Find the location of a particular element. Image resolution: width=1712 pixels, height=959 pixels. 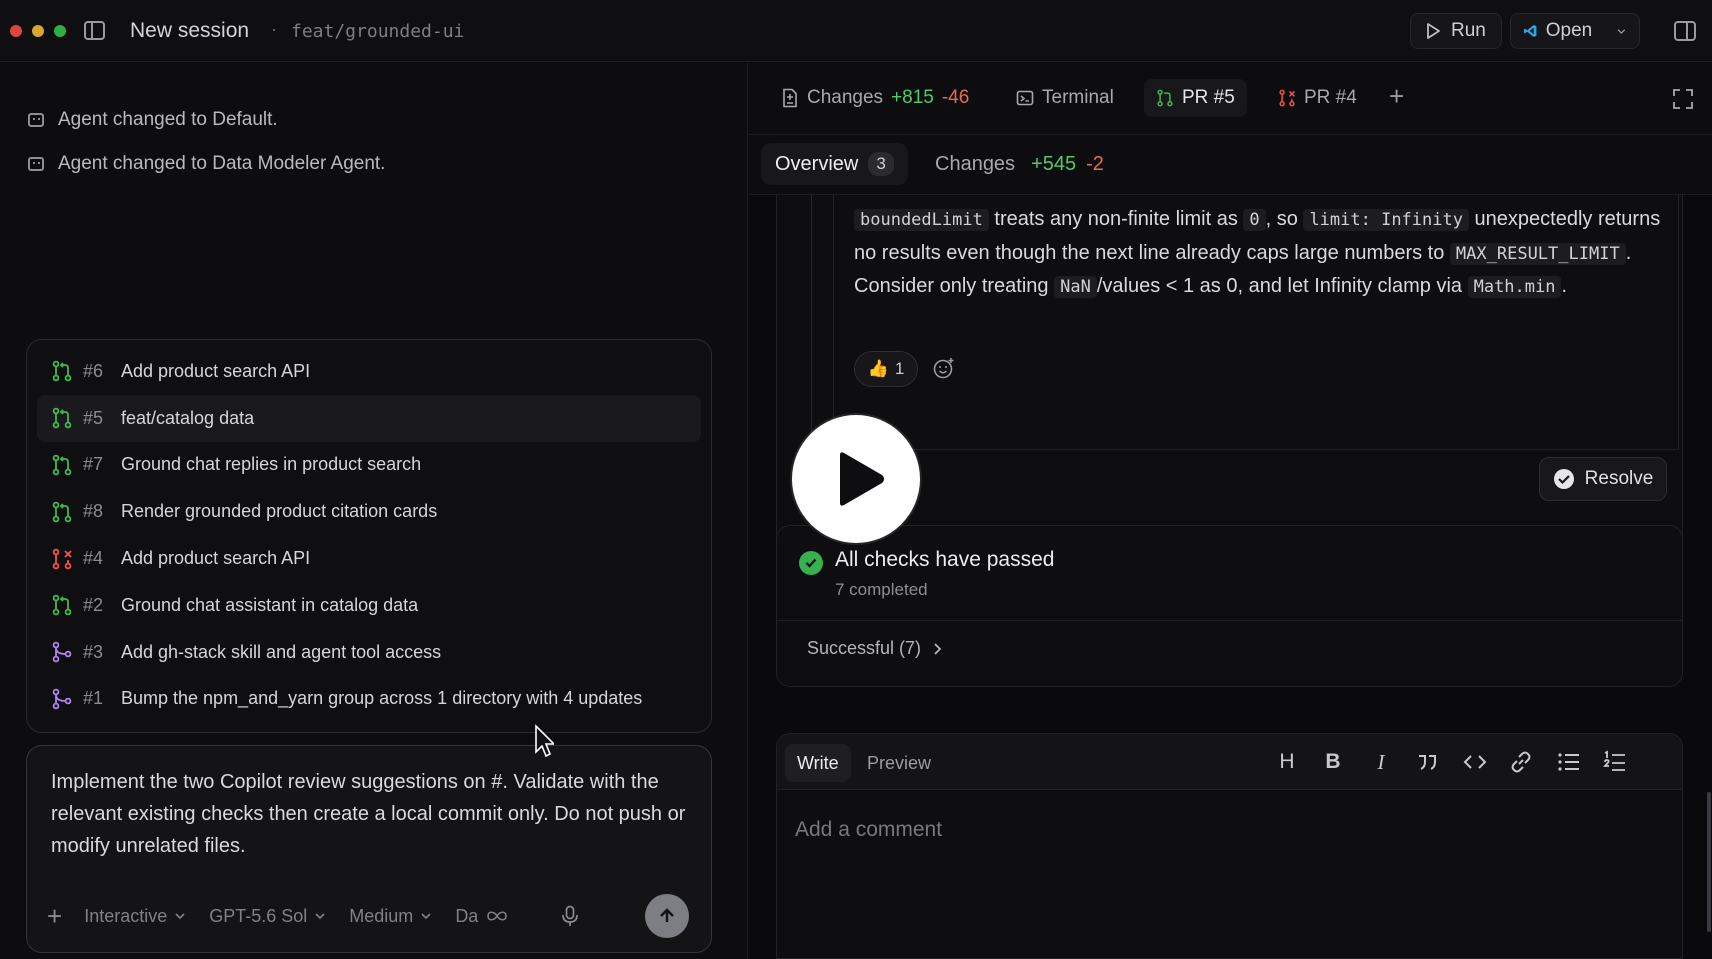

link-icon is located at coordinates (1521, 762).